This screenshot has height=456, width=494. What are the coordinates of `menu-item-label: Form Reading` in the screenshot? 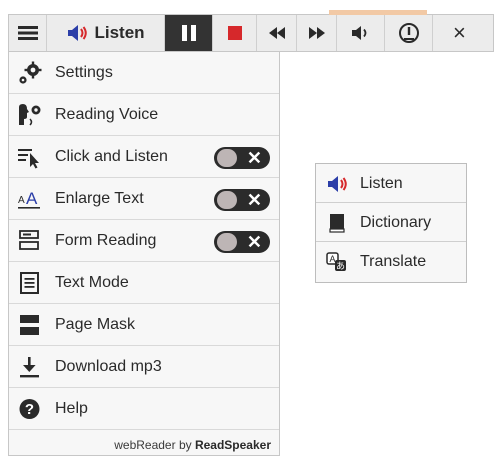 It's located at (106, 240).